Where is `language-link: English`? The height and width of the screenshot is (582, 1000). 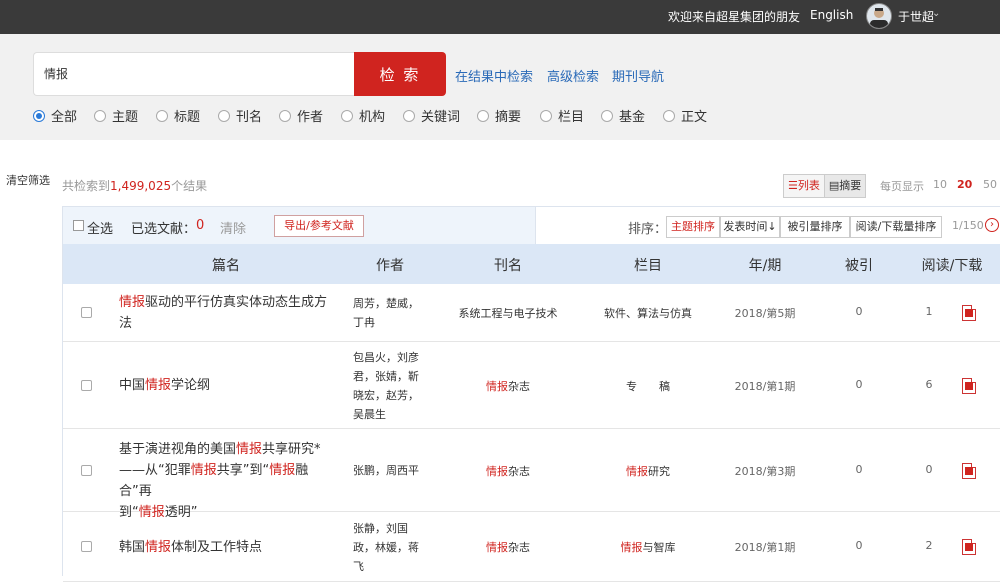 language-link: English is located at coordinates (831, 15).